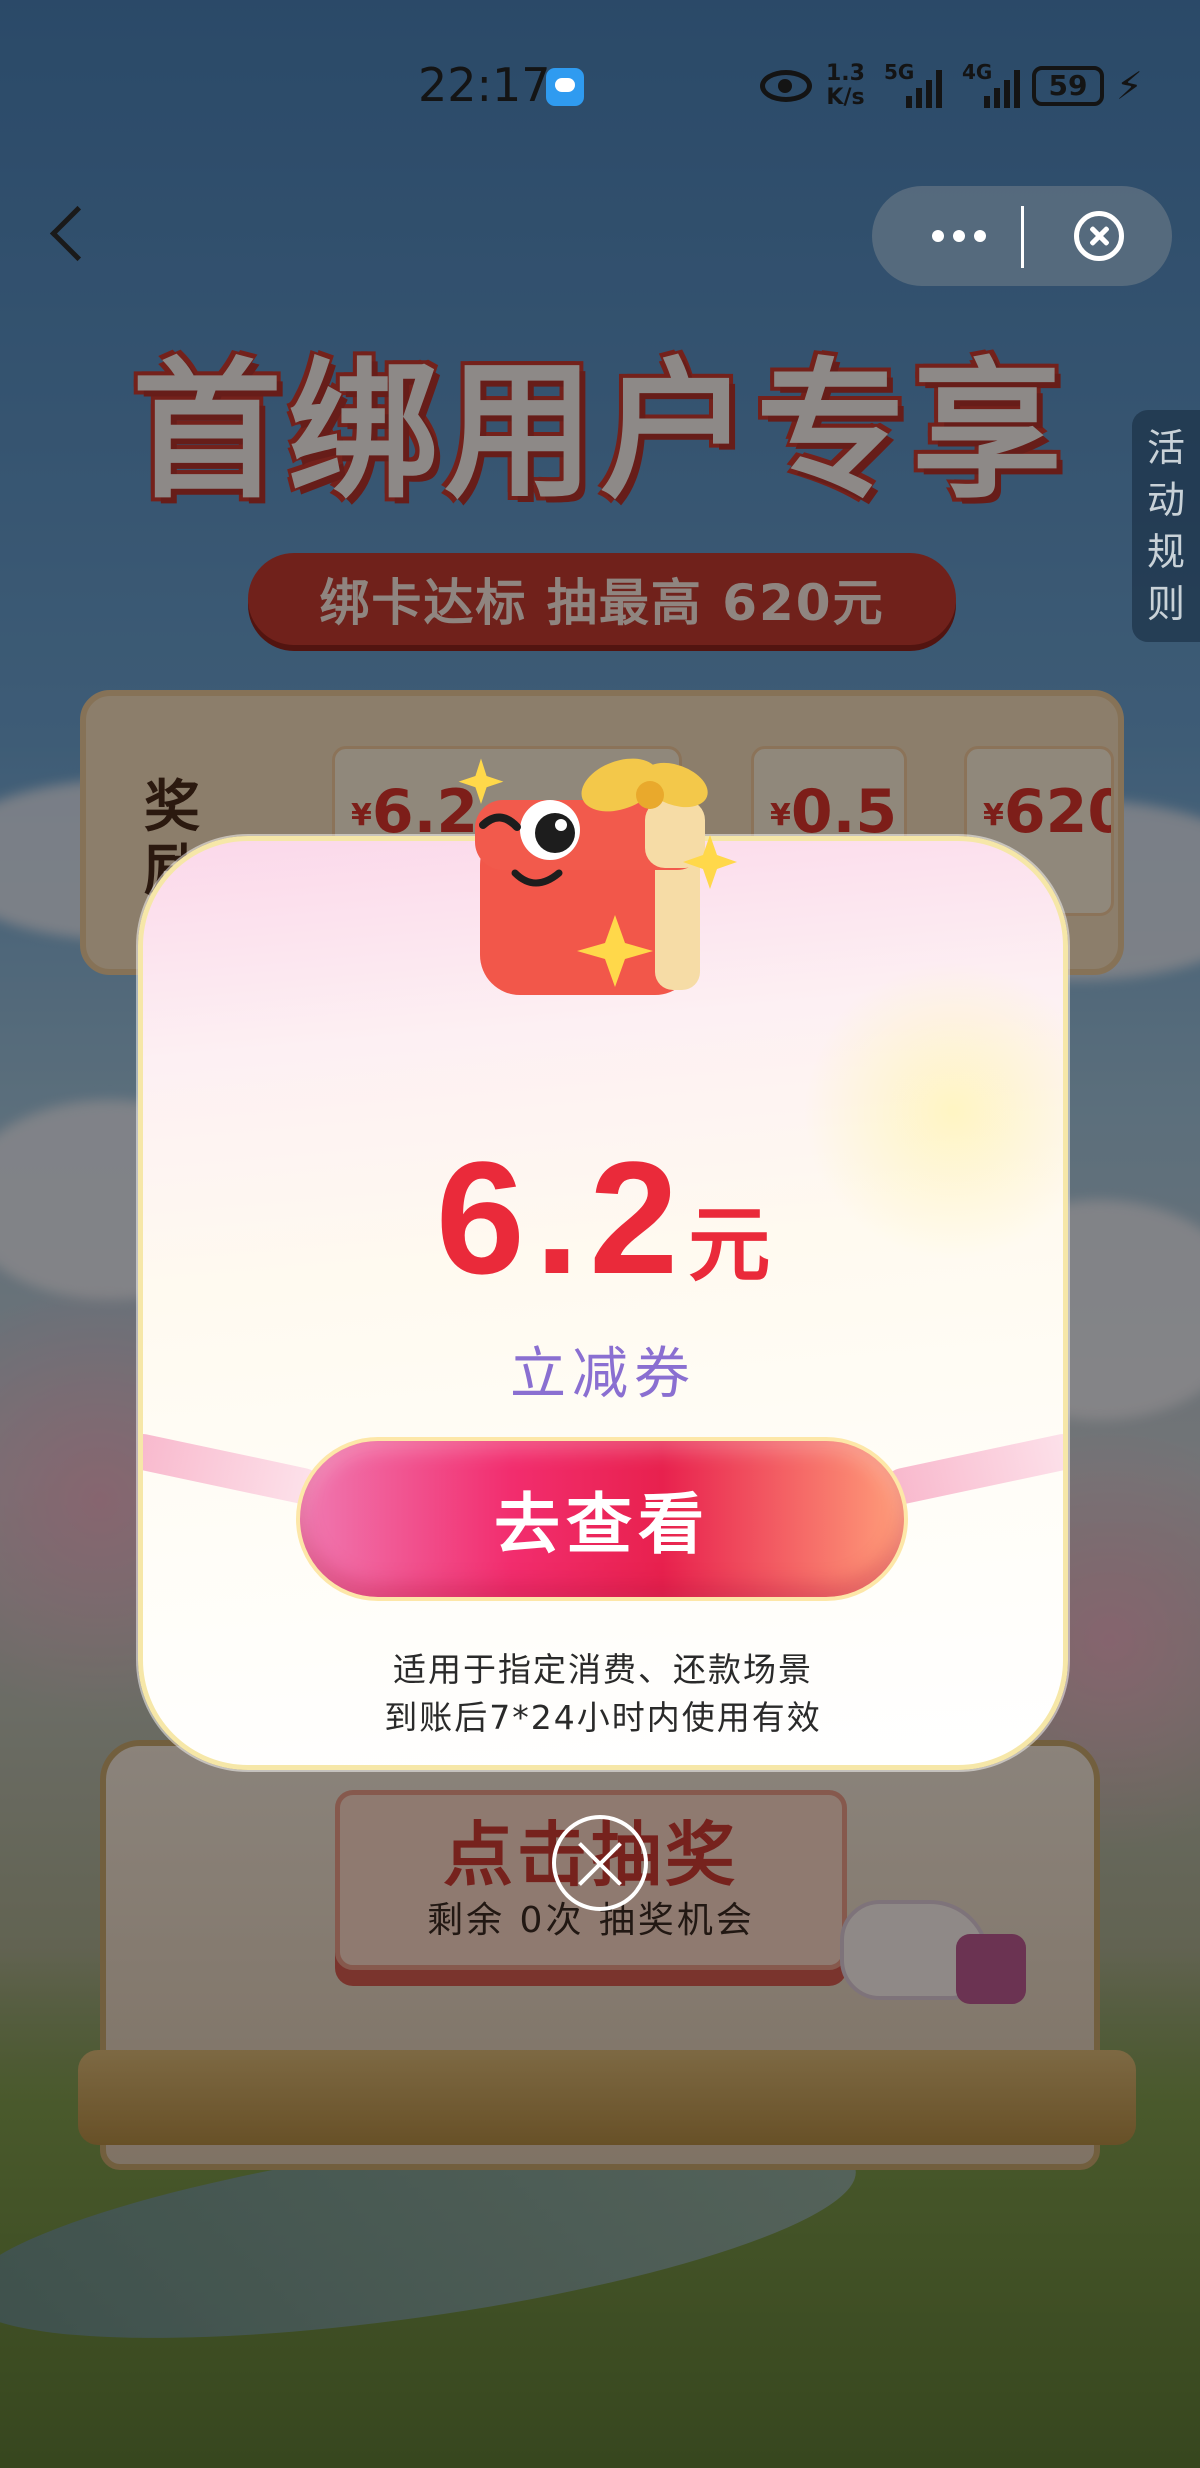  Describe the element at coordinates (565, 87) in the screenshot. I see `message-app-icon` at that location.